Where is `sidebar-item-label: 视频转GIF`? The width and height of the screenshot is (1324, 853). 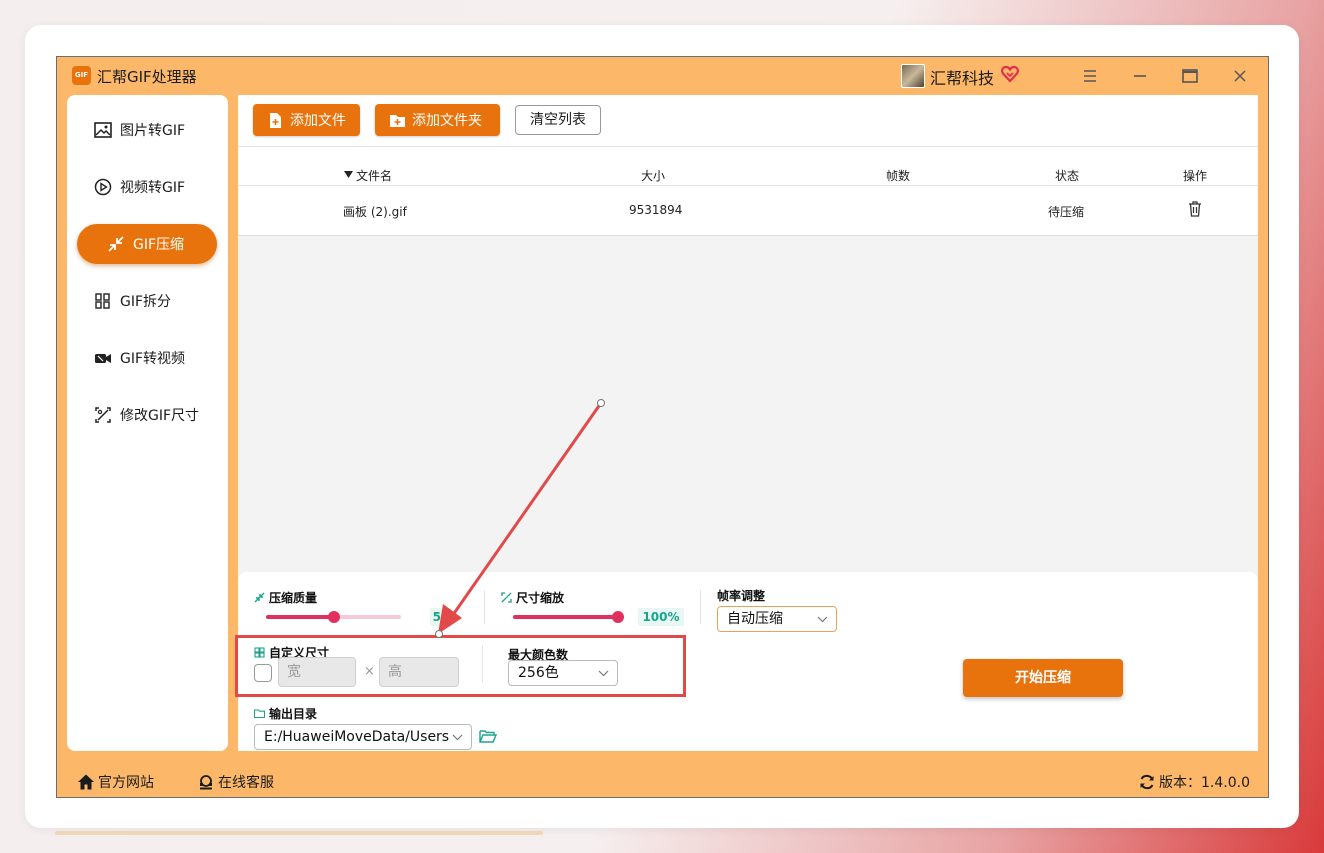
sidebar-item-label: 视频转GIF is located at coordinates (153, 188).